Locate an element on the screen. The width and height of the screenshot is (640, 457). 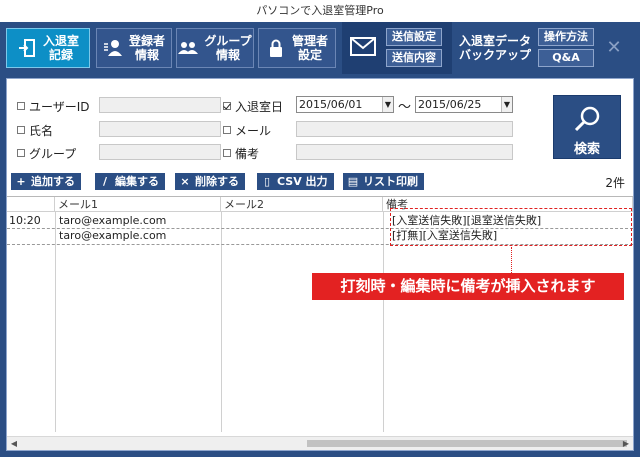
csv-label: CSV 出力 is located at coordinates (302, 181).